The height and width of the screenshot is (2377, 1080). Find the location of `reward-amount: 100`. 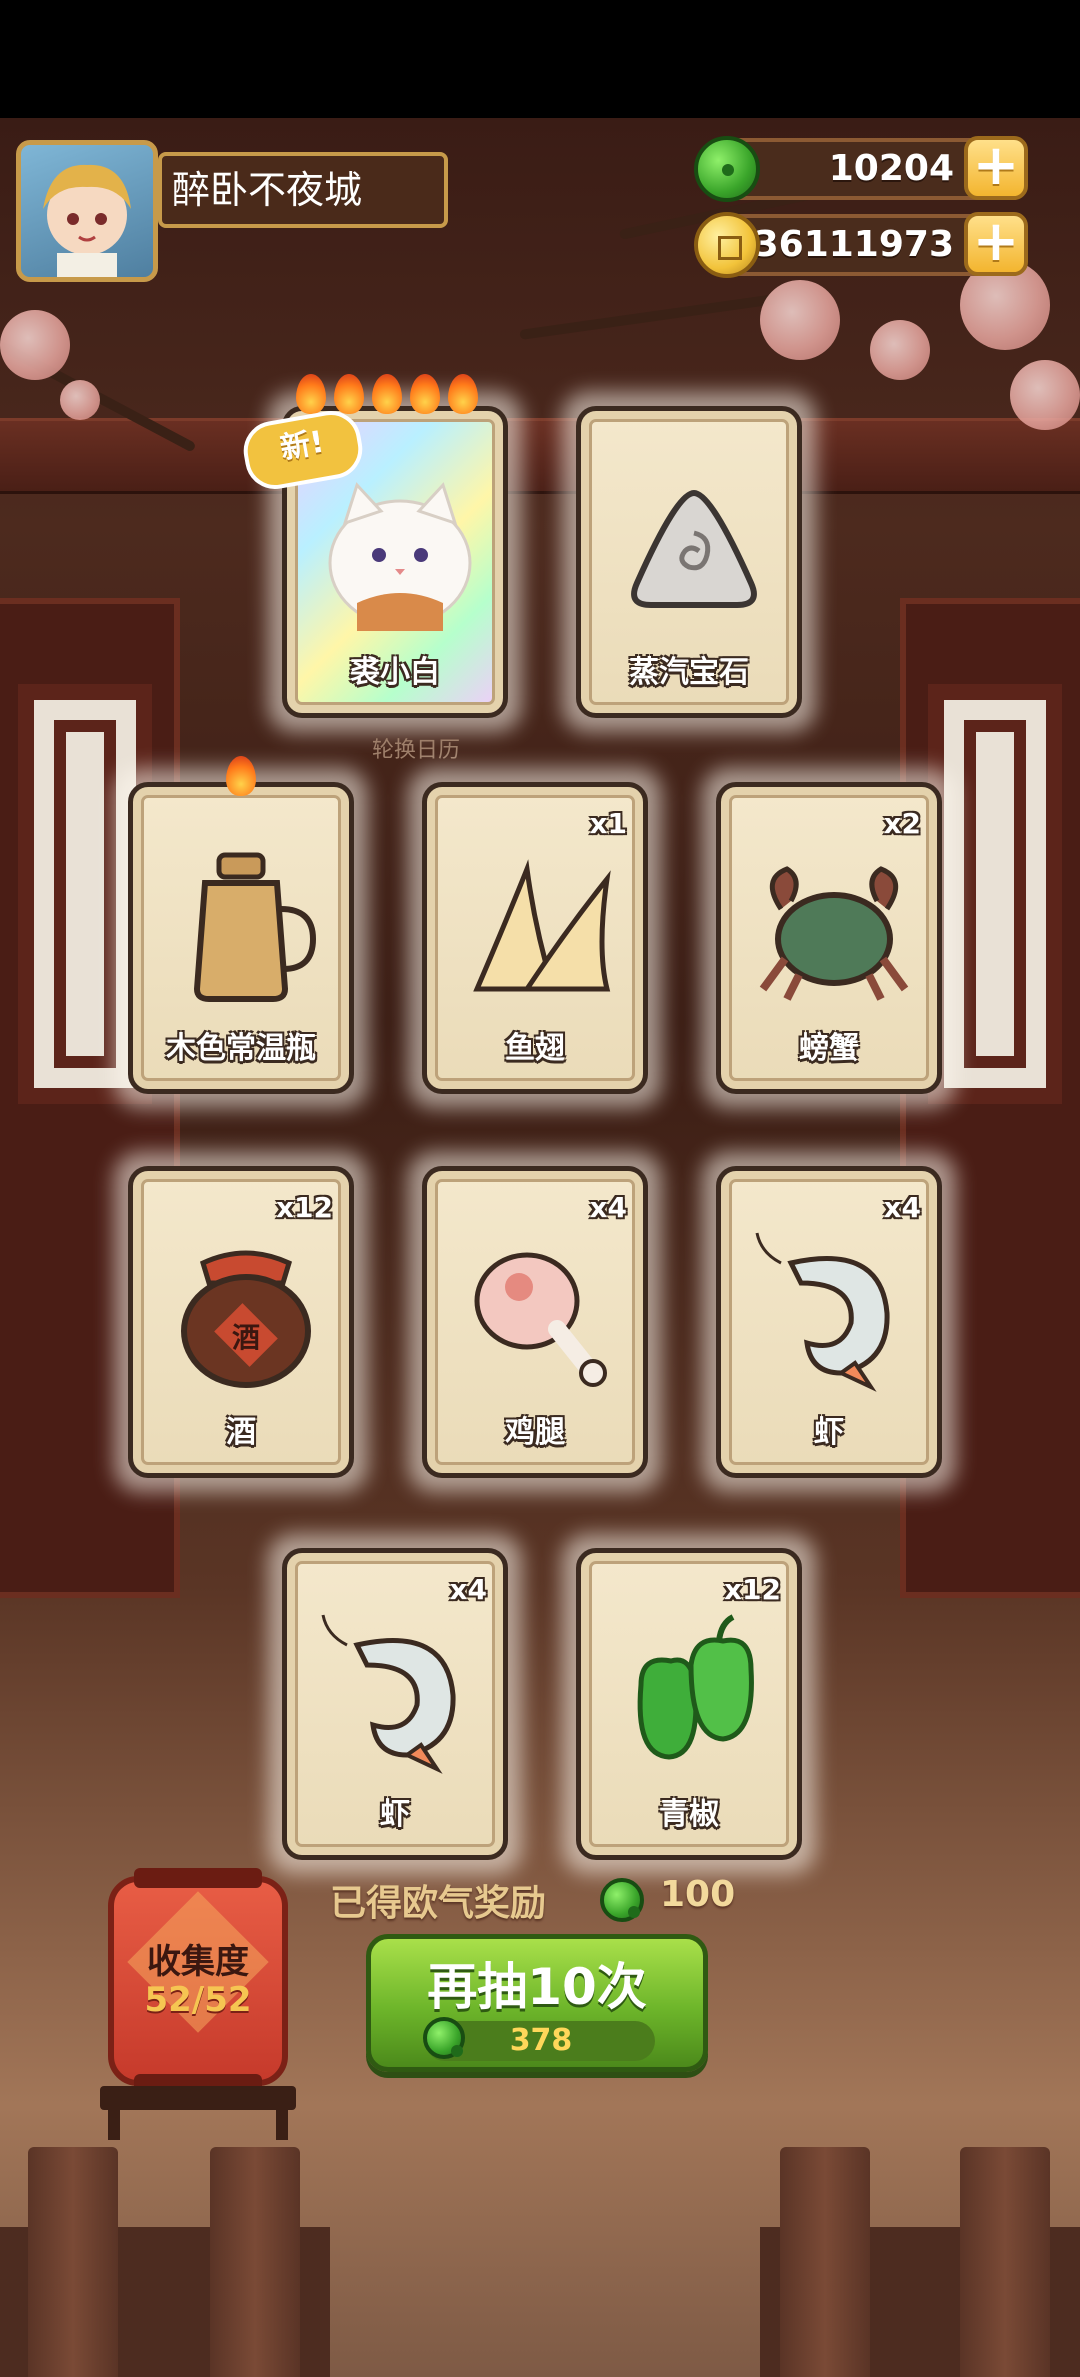

reward-amount: 100 is located at coordinates (698, 1894).